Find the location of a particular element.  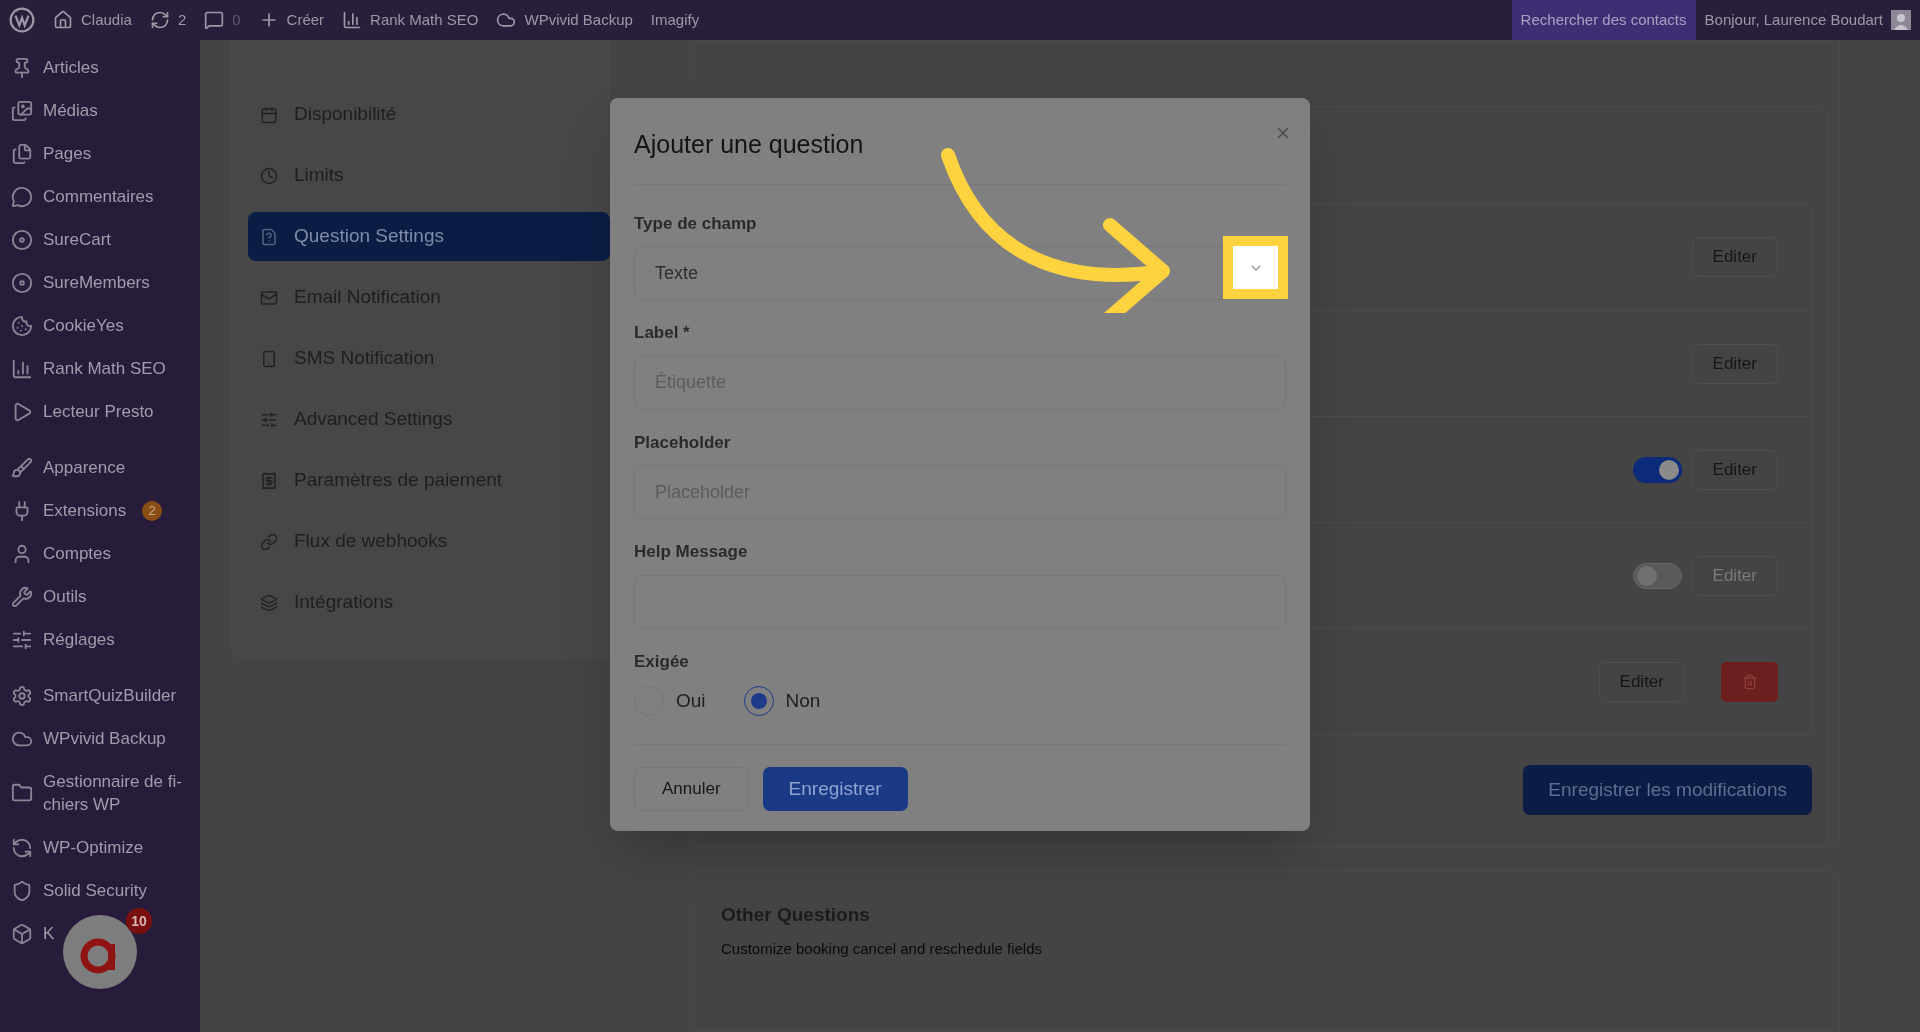

search-contacts-link: Rechercher des contacts is located at coordinates (1603, 20).